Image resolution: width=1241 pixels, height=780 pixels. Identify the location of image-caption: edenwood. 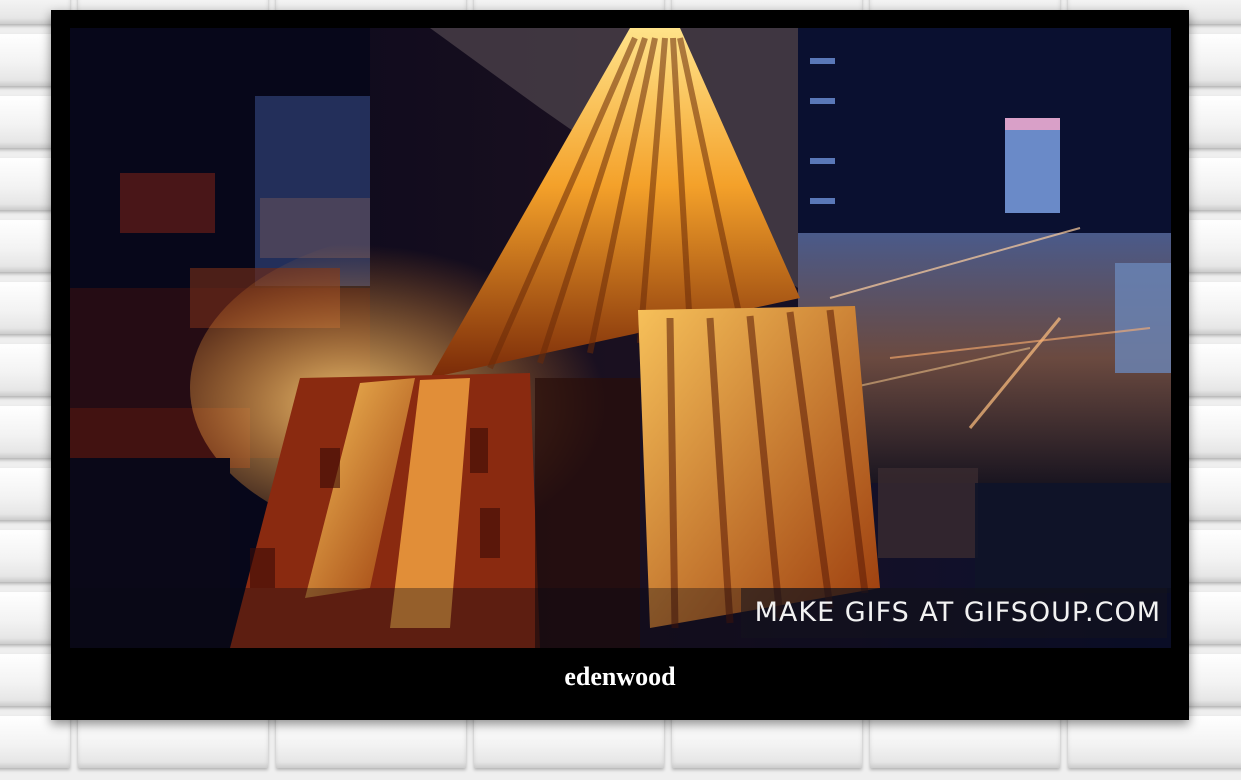
(620, 676).